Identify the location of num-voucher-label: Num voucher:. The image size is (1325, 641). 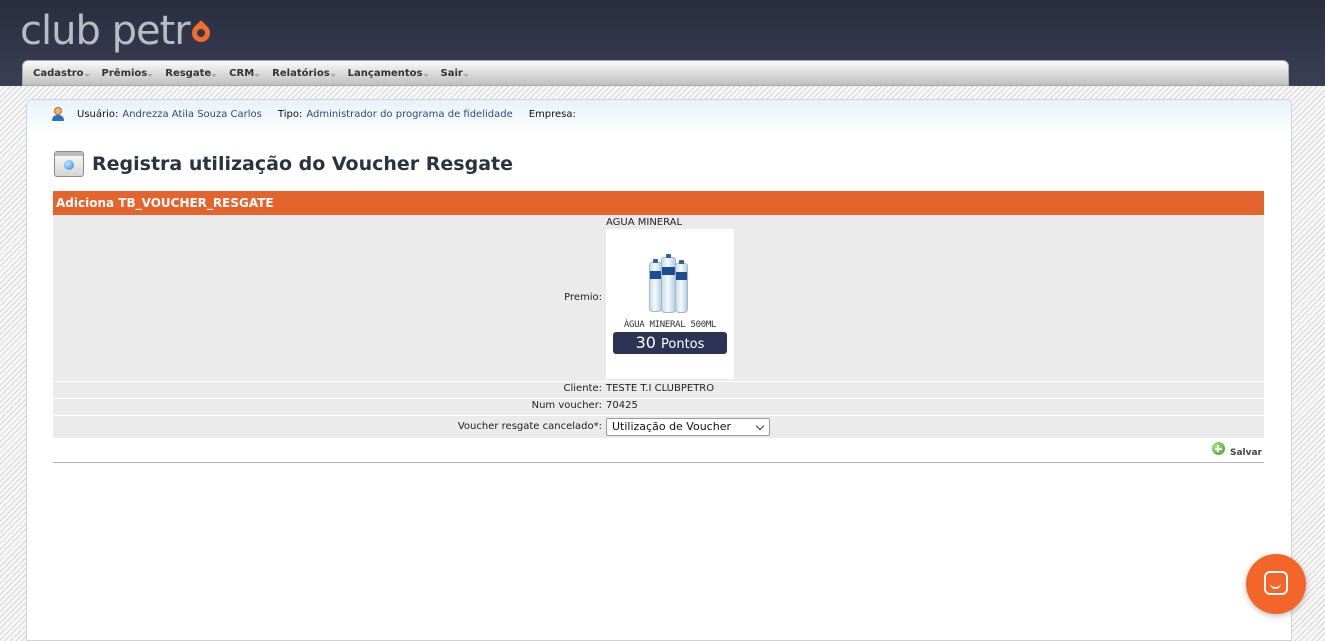
(566, 405).